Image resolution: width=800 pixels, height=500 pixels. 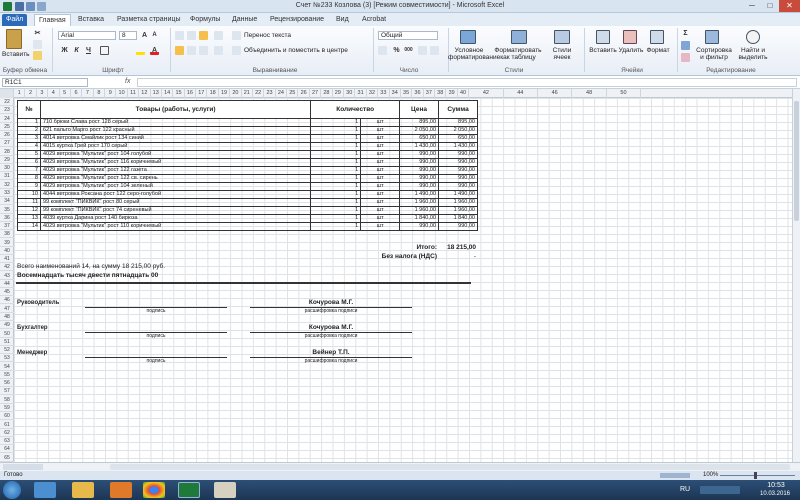 I want to click on cut-icon: ✂, so click(x=37, y=33).